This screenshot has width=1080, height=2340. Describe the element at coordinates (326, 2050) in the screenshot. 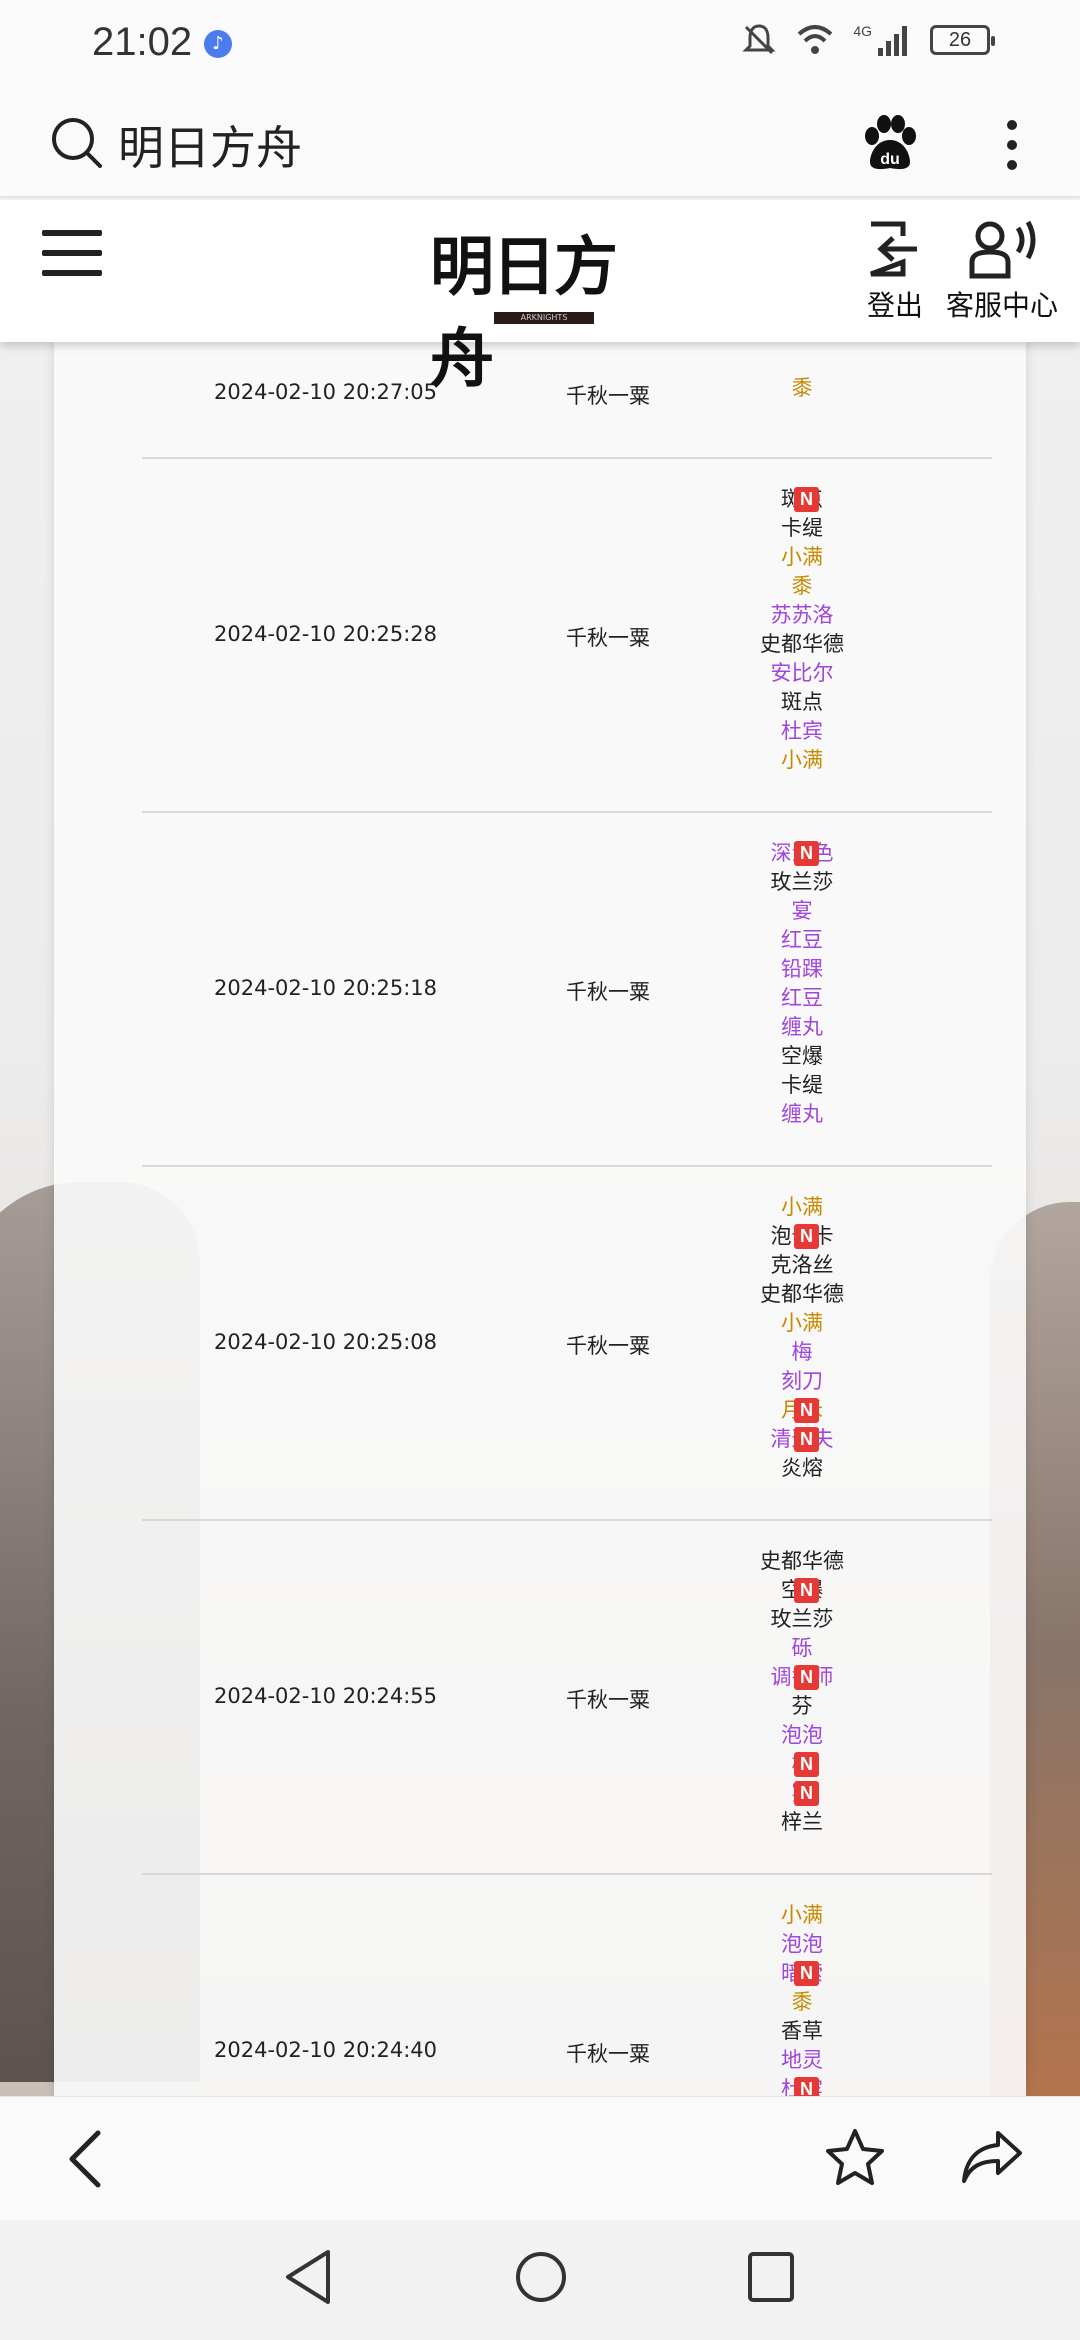

I see `record-date: 2024-02-10 20:24:40` at that location.